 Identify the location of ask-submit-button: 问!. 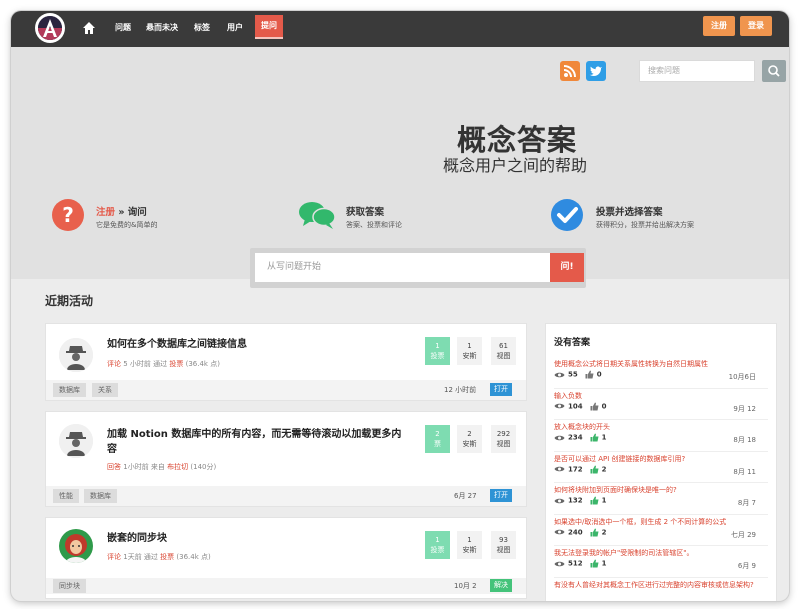
(567, 267).